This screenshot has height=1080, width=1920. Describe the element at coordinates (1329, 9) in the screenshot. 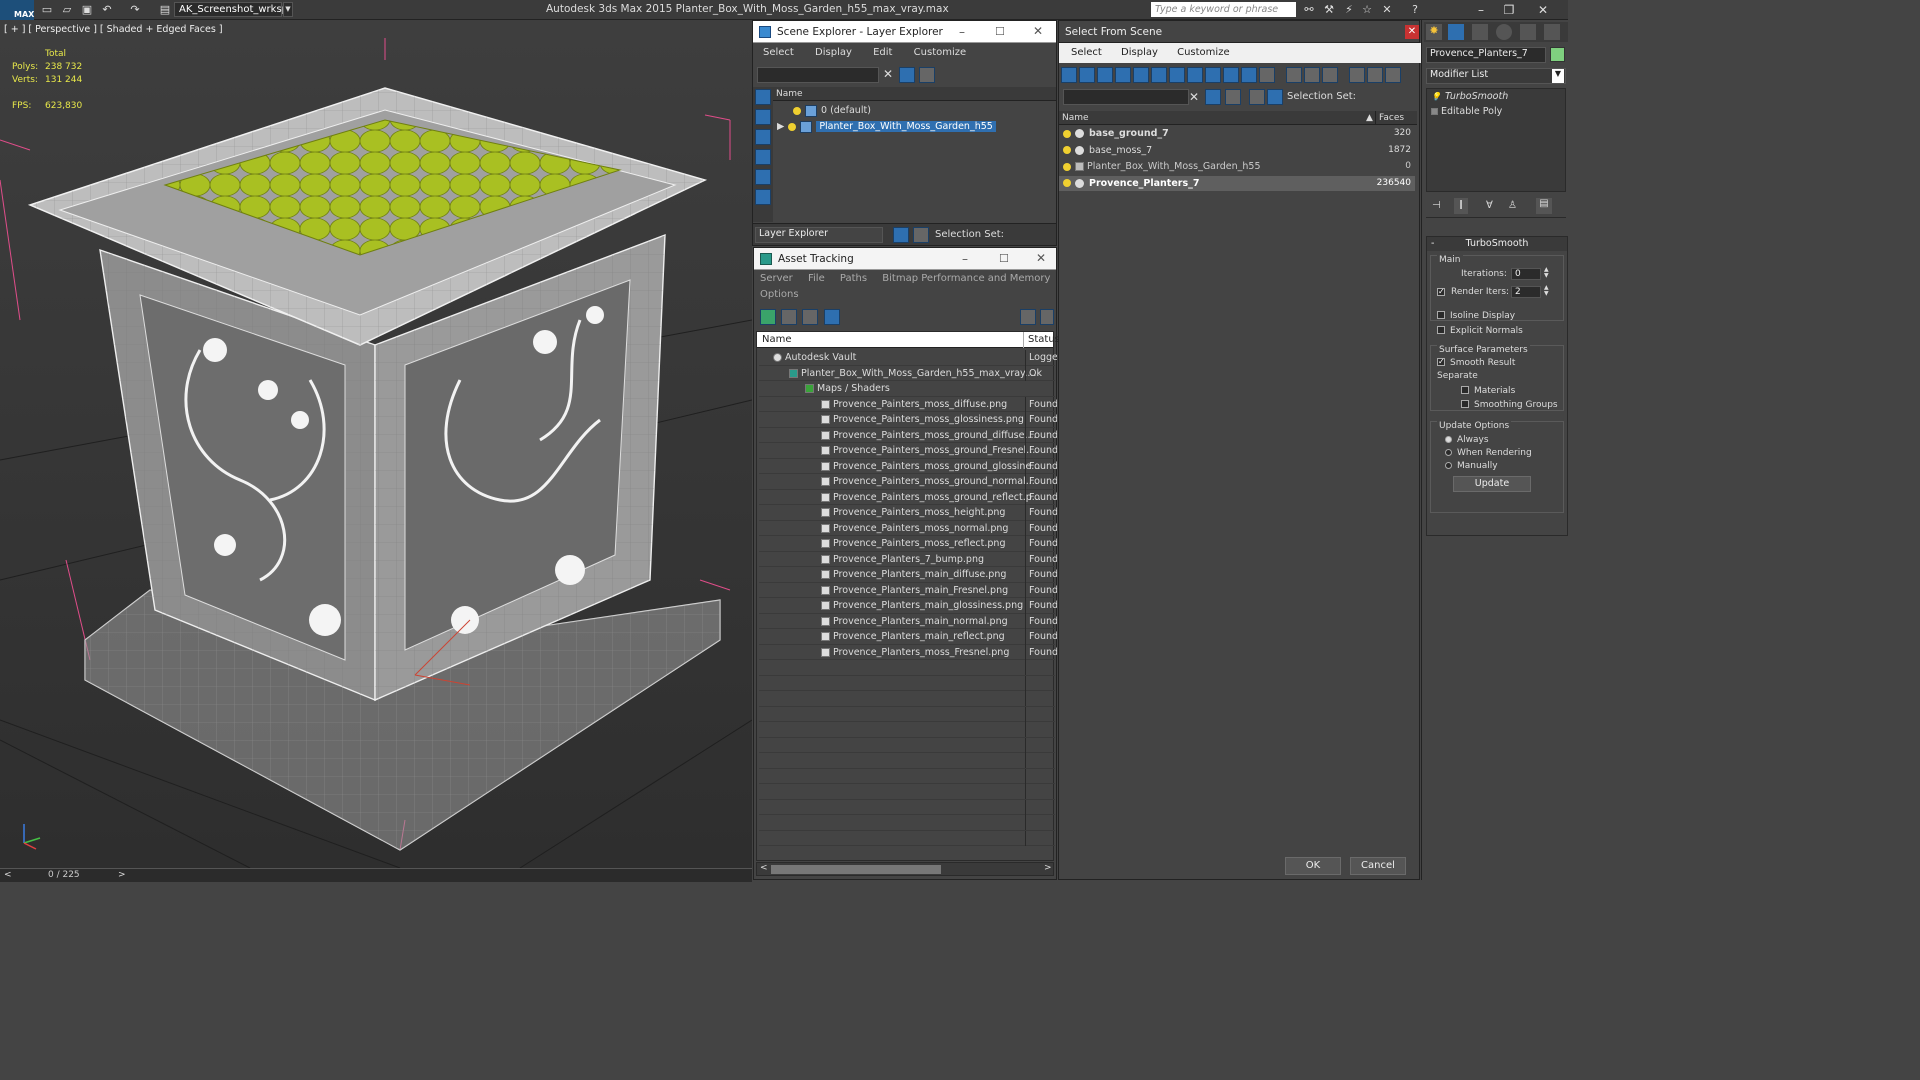

I see `tools-icon: ⚒` at that location.